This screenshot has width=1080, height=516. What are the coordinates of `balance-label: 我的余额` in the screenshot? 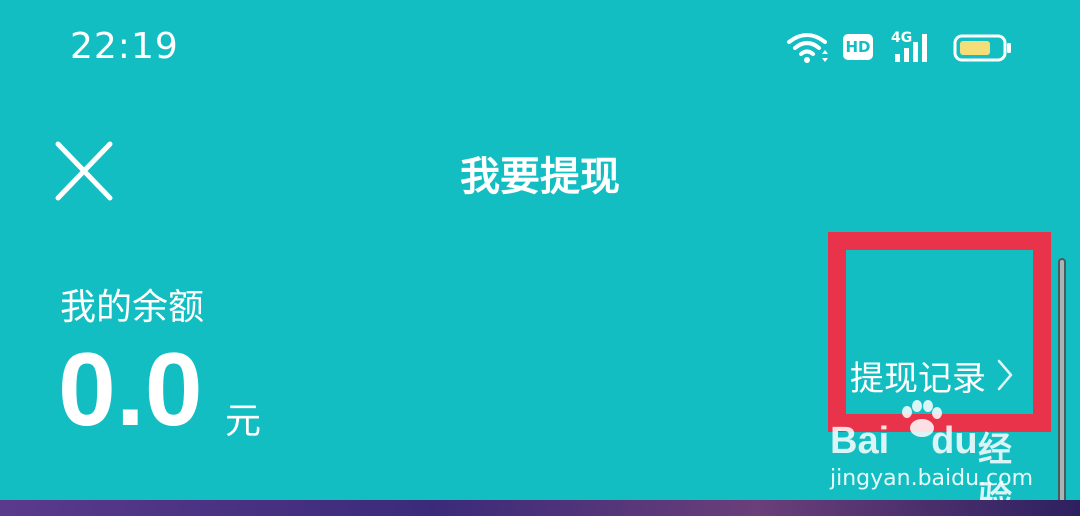 It's located at (132, 307).